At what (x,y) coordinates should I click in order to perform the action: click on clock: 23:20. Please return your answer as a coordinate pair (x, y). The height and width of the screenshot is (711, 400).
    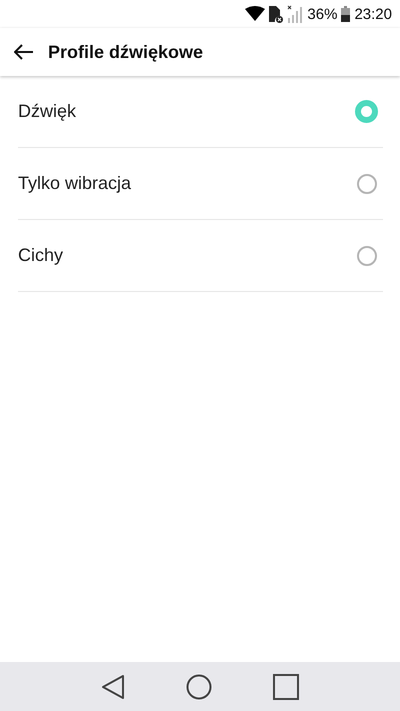
    Looking at the image, I should click on (373, 14).